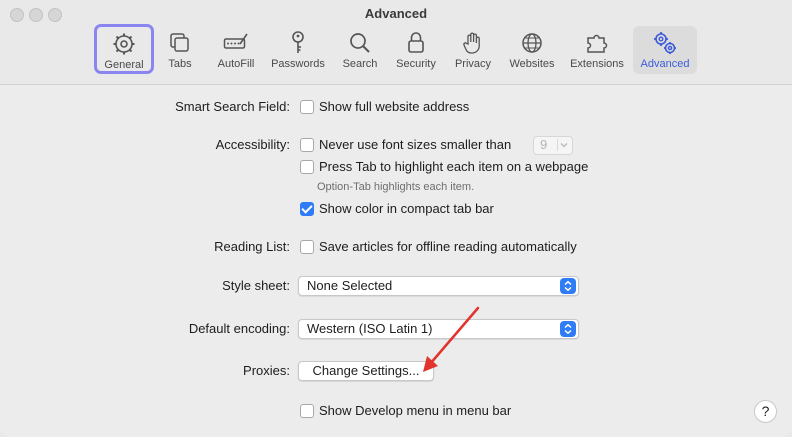 Image resolution: width=792 pixels, height=437 pixels. Describe the element at coordinates (307, 411) in the screenshot. I see `develop-menu-checkbox` at that location.